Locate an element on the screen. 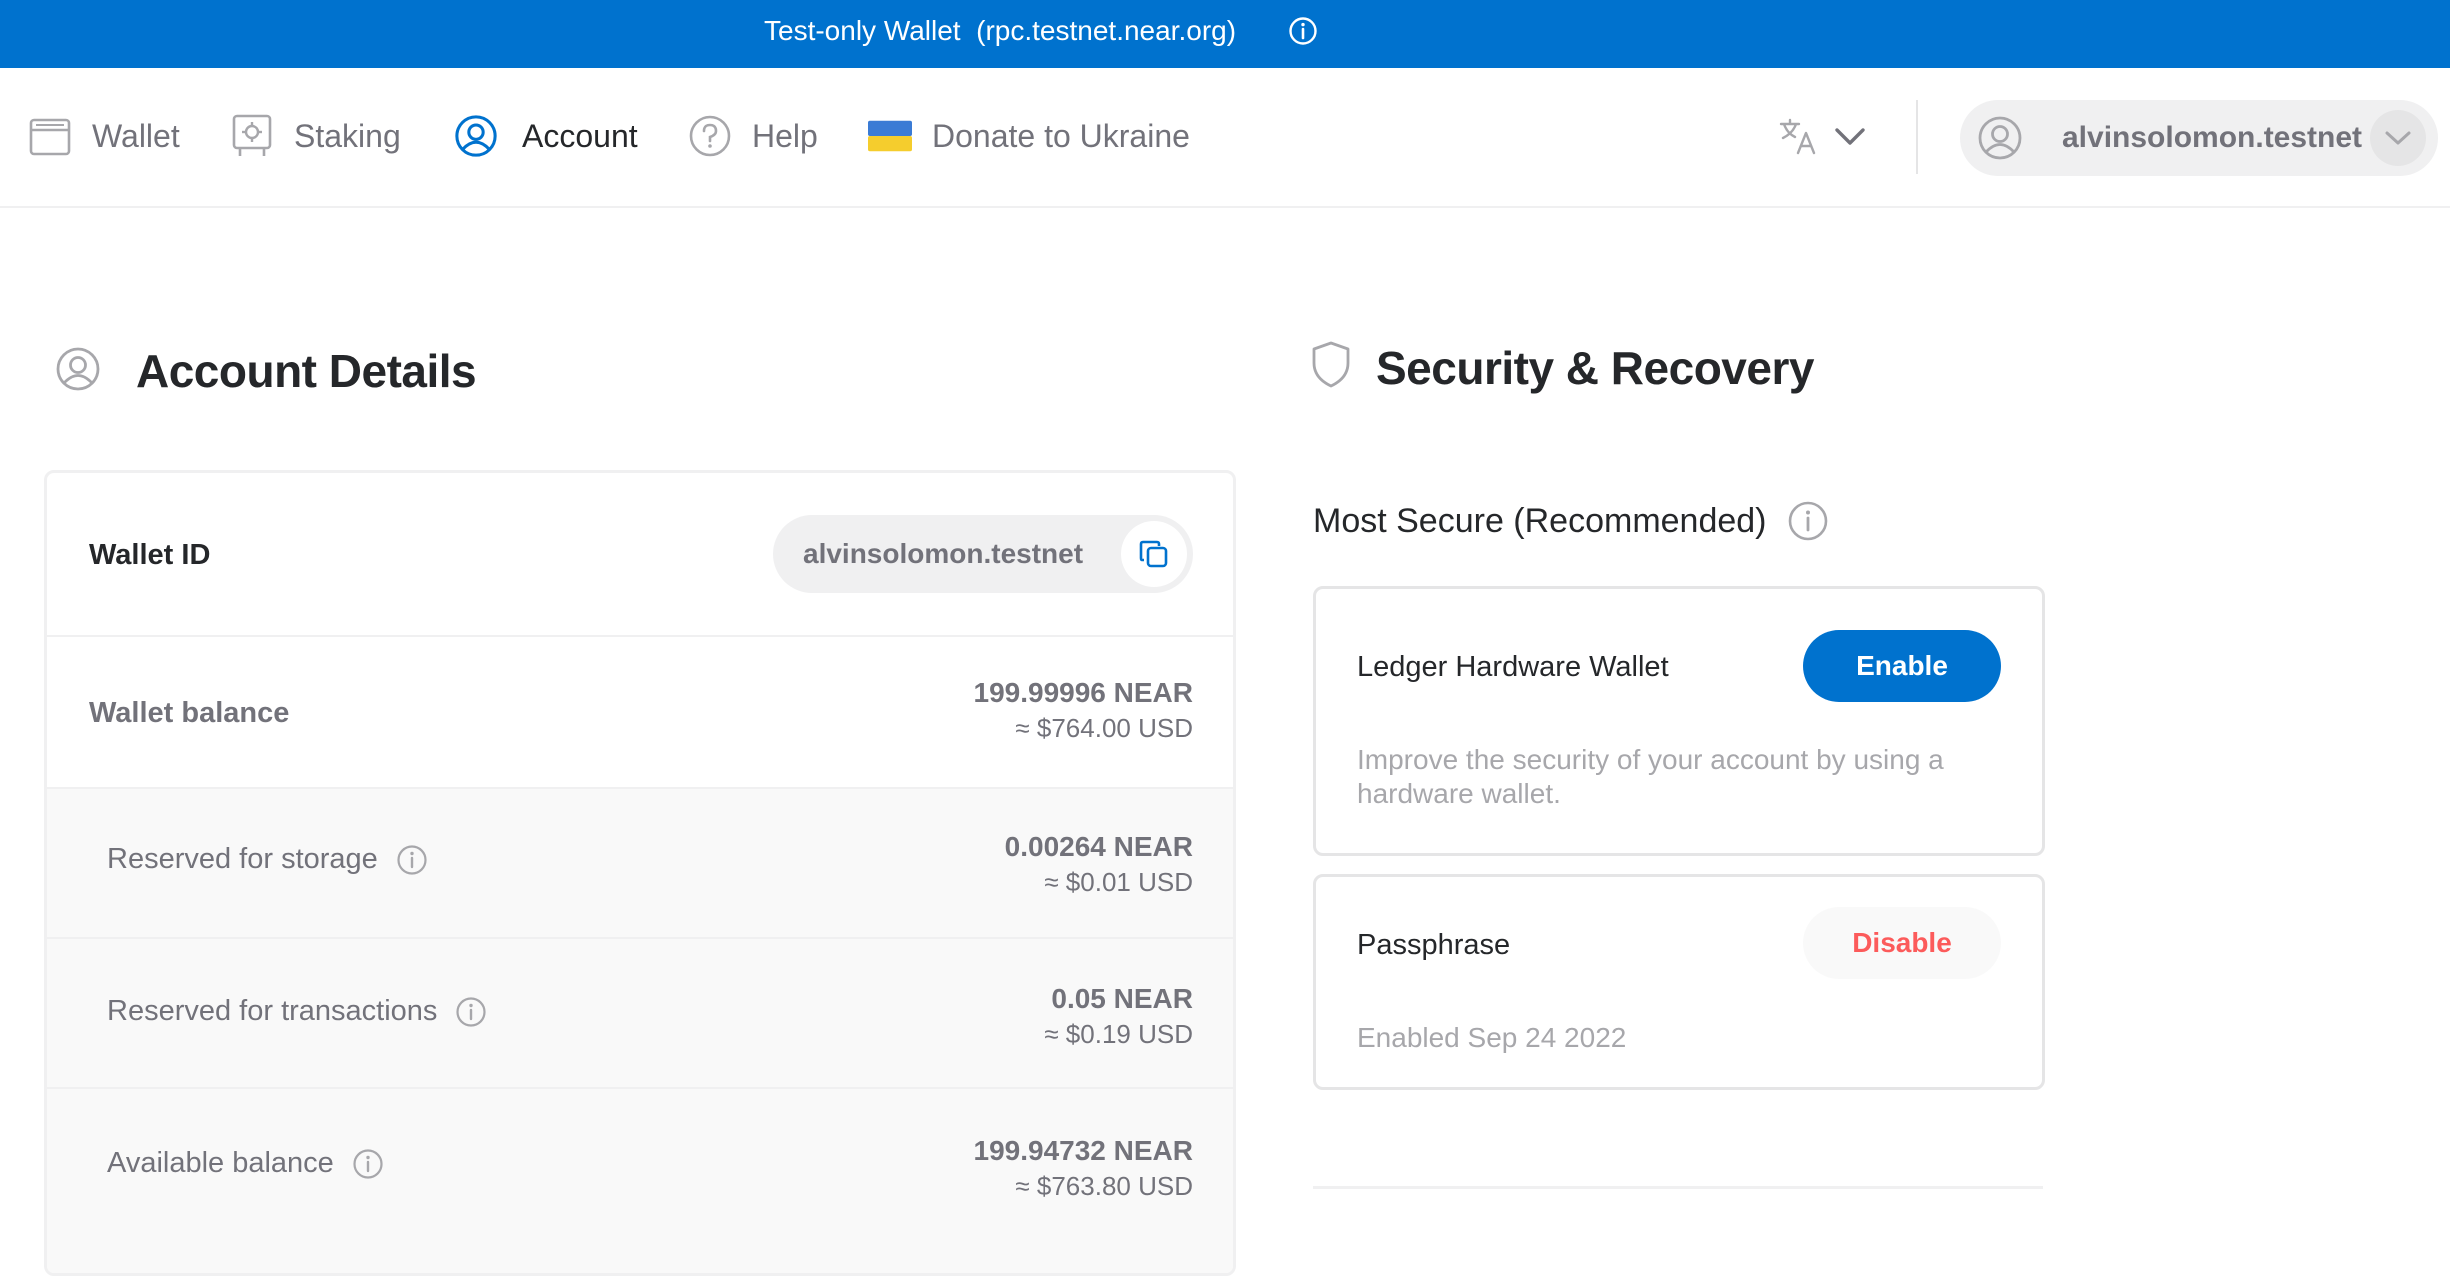  reserved-transactions-text: Reserved for transactions is located at coordinates (272, 1011).